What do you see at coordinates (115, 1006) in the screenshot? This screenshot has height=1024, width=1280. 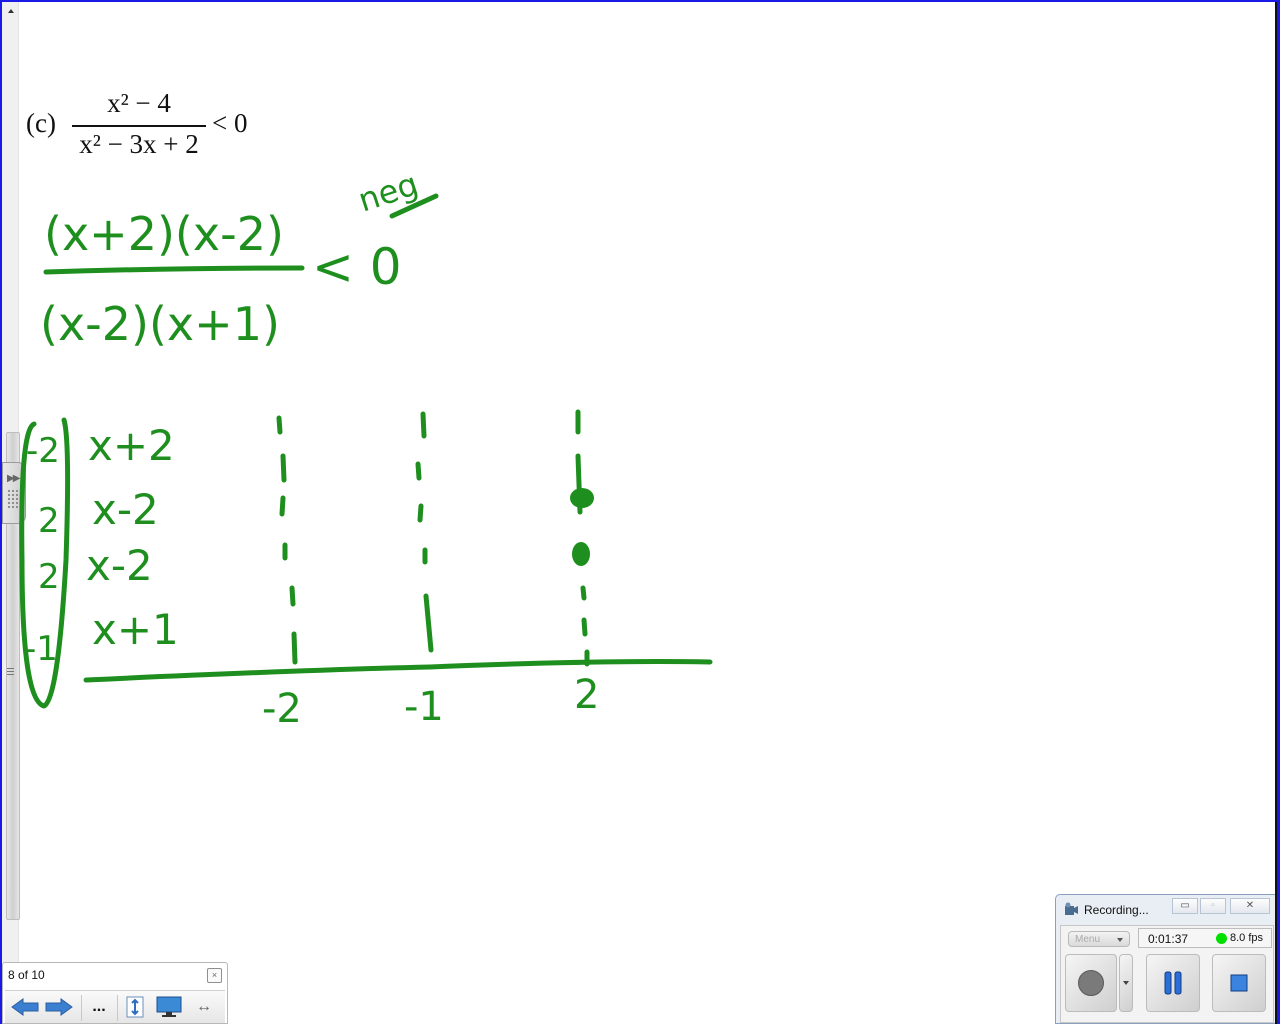 I see `navigator-toolbar: ... ↔` at bounding box center [115, 1006].